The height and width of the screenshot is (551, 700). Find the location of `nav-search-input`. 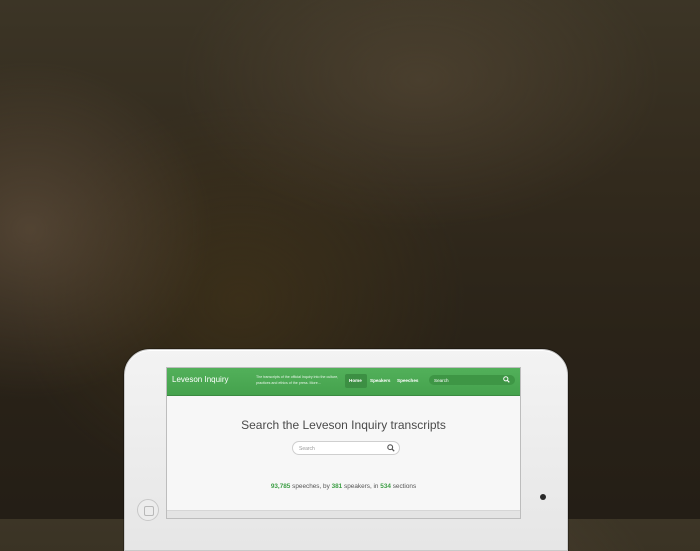

nav-search-input is located at coordinates (466, 380).